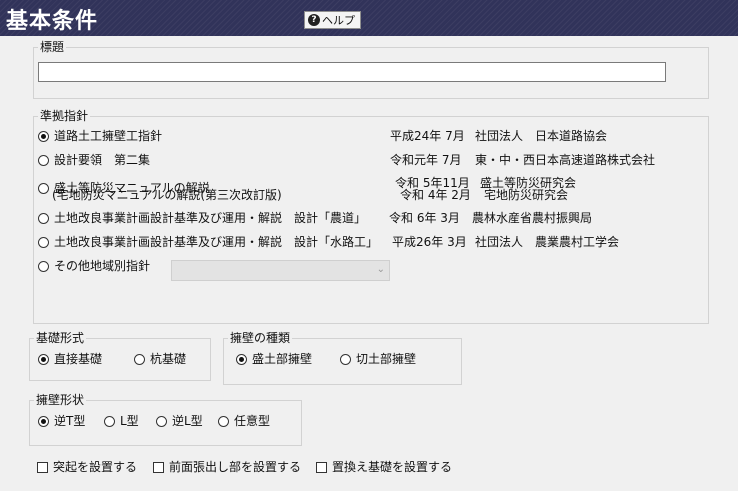 Image resolution: width=738 pixels, height=491 pixels. What do you see at coordinates (235, 467) in the screenshot?
I see `checkbox-label: 前面張出し部を設置する` at bounding box center [235, 467].